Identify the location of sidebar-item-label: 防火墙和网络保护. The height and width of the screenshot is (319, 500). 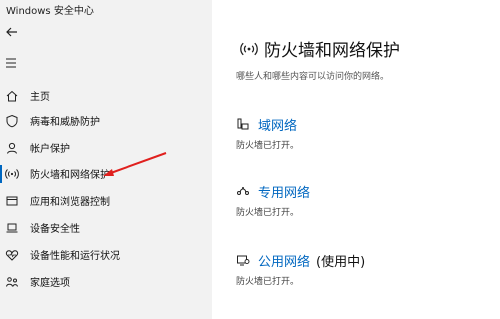
(70, 175).